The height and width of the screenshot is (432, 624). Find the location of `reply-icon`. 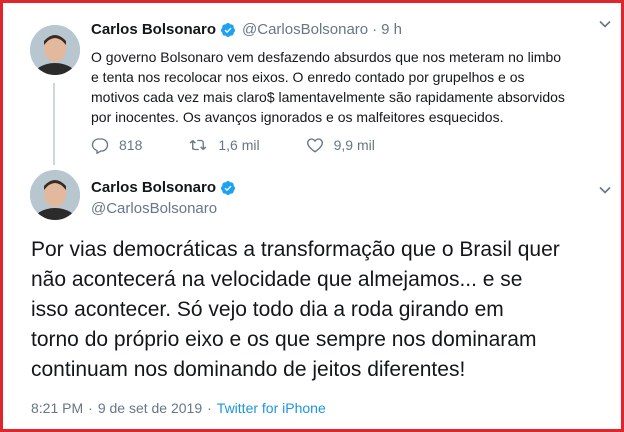

reply-icon is located at coordinates (100, 146).